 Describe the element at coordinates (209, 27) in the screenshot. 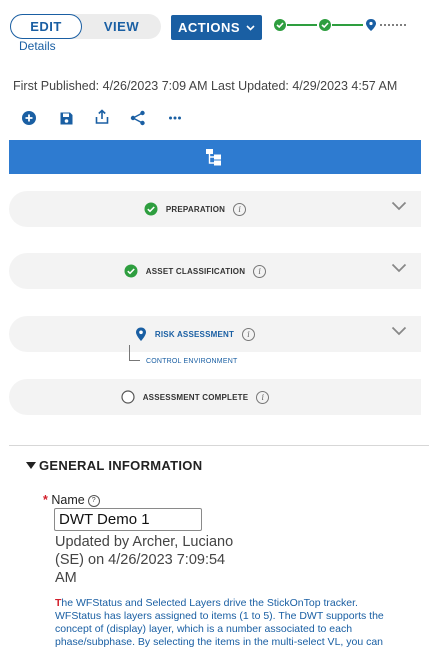

I see `actions-label: ACTIONS` at that location.